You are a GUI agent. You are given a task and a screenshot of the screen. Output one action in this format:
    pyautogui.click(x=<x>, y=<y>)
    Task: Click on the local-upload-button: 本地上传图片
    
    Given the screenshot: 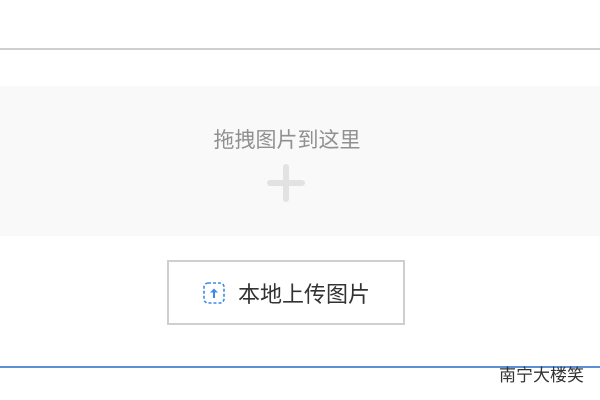 What is the action you would take?
    pyautogui.click(x=286, y=292)
    